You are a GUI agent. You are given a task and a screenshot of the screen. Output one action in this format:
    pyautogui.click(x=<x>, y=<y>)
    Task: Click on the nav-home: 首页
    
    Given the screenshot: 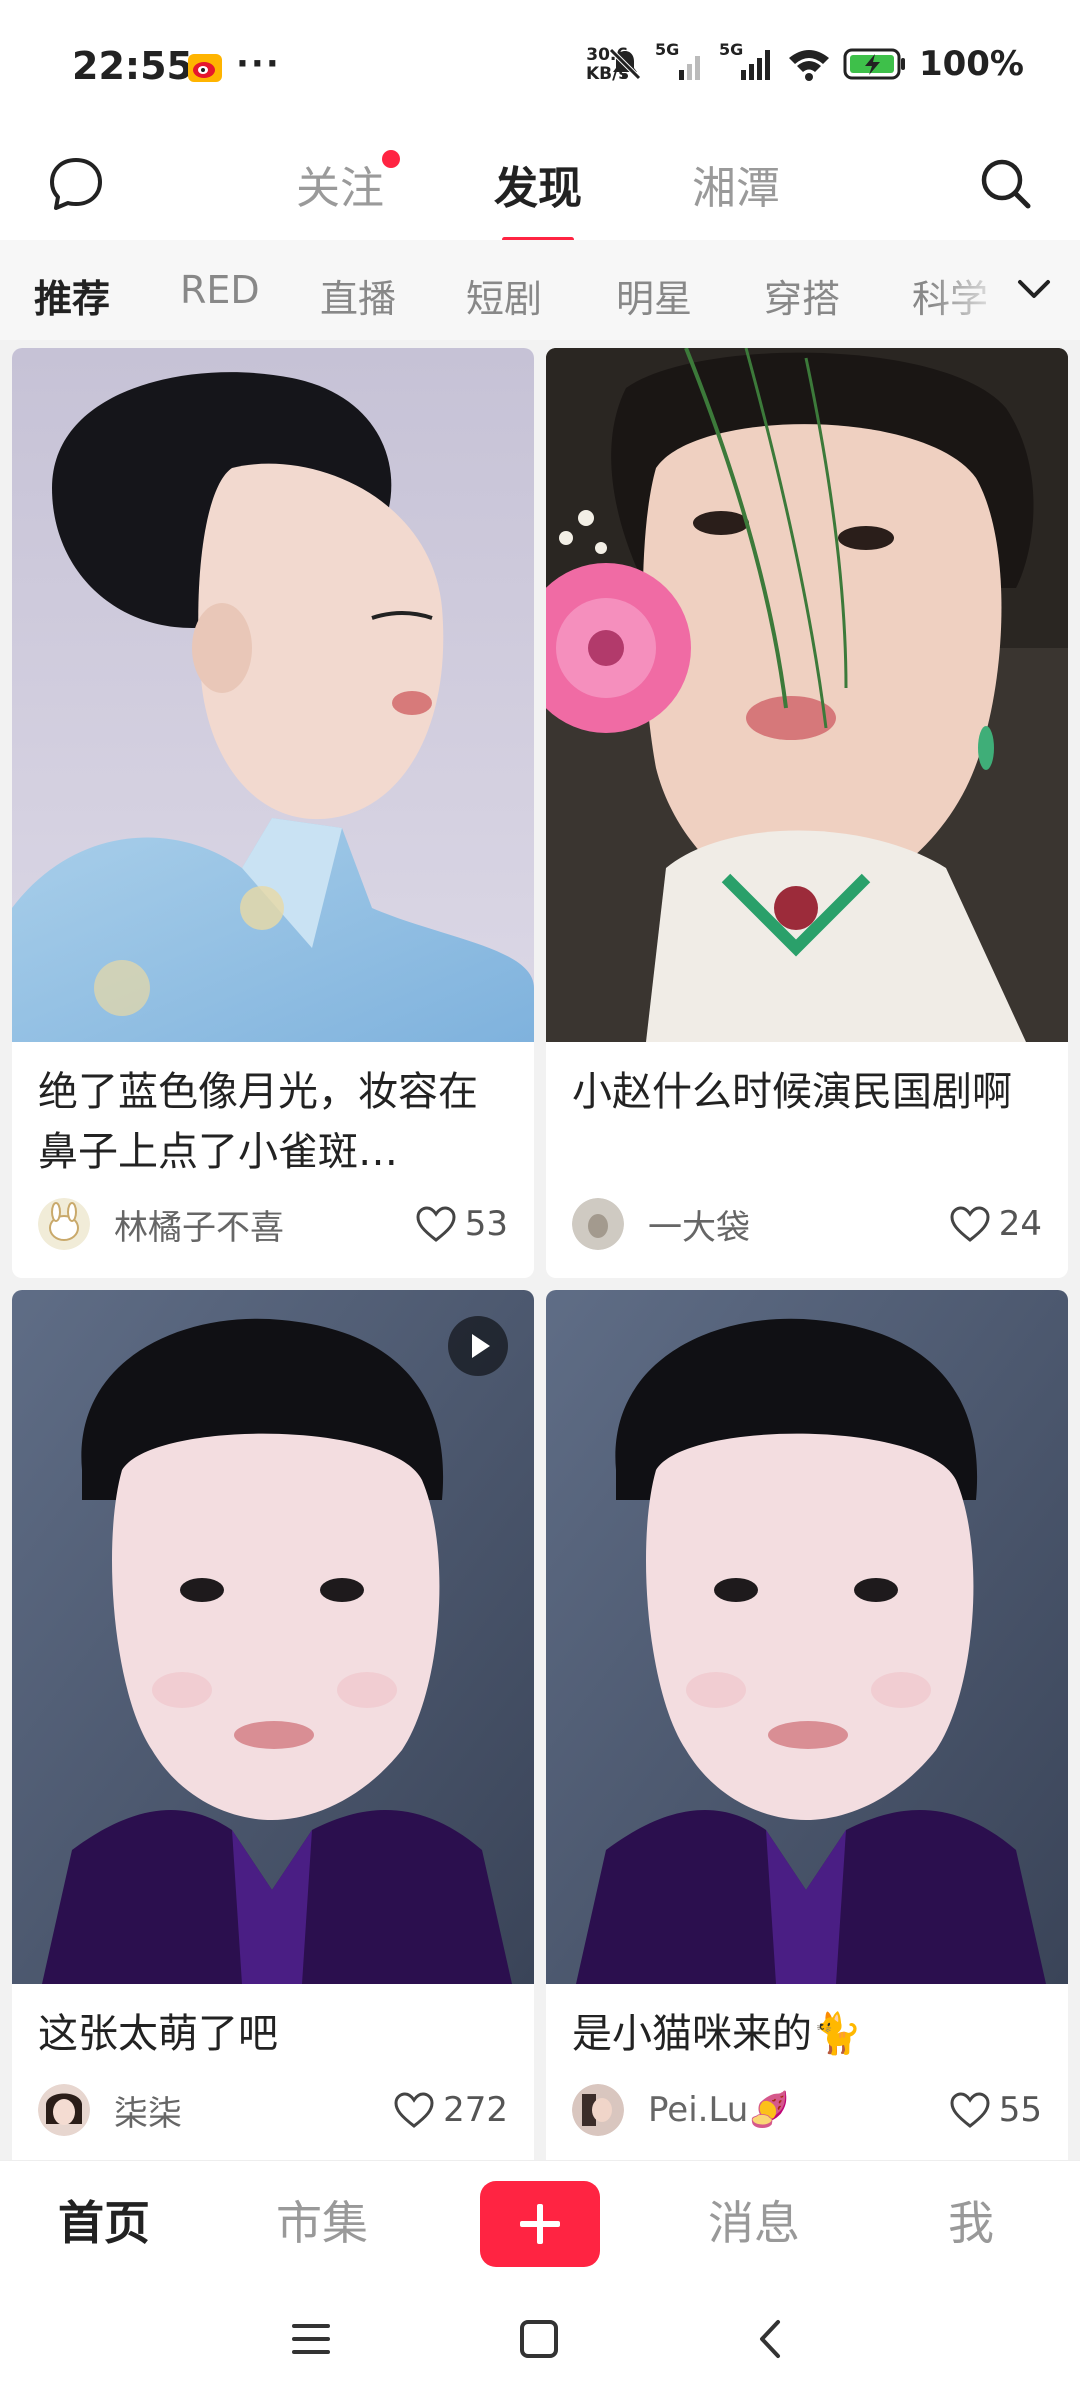 What is the action you would take?
    pyautogui.click(x=104, y=2220)
    